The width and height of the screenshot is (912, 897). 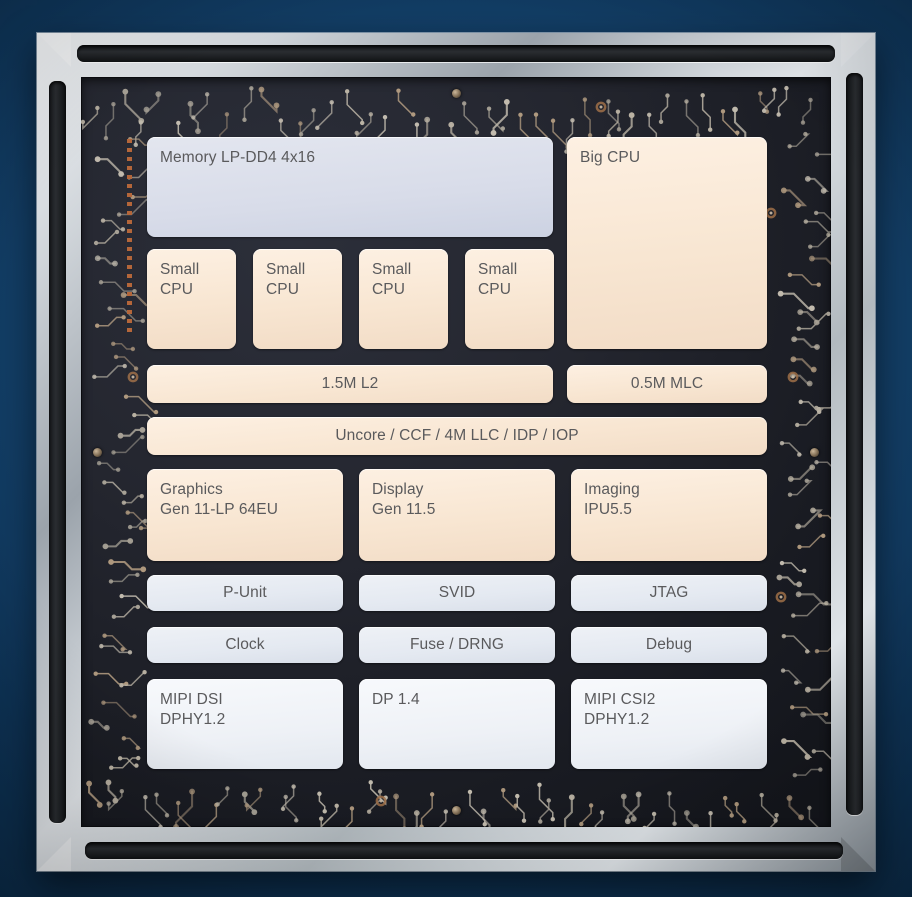 What do you see at coordinates (191, 699) in the screenshot?
I see `block-label-primary: MIPI DSI` at bounding box center [191, 699].